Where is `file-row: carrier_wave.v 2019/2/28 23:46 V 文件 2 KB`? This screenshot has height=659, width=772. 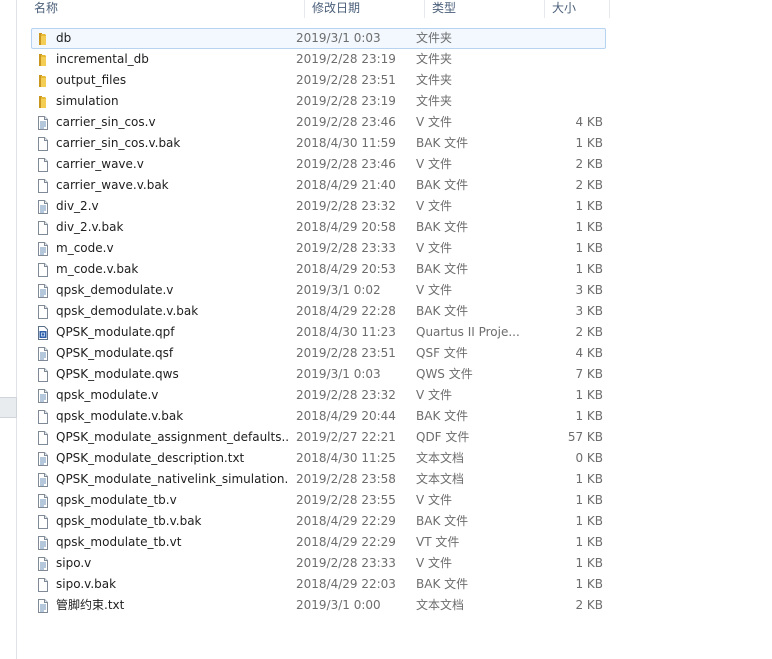
file-row: carrier_wave.v 2019/2/28 23:46 V 文件 2 KB is located at coordinates (318, 164).